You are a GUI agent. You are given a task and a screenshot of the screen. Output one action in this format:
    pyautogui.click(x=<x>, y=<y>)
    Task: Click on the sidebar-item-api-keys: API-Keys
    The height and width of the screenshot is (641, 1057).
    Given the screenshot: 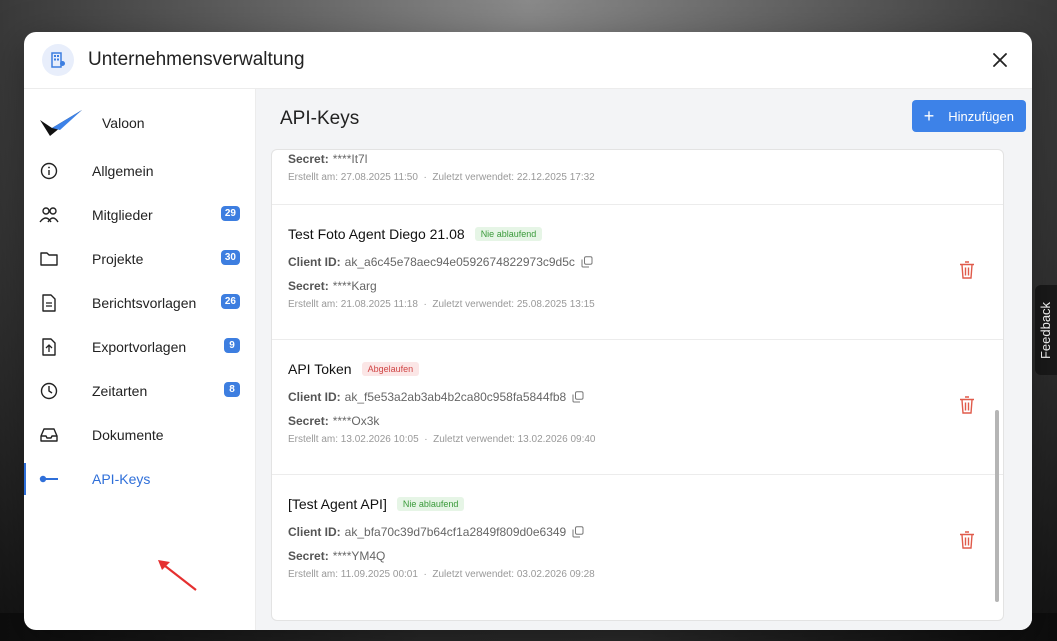 What is the action you would take?
    pyautogui.click(x=139, y=479)
    